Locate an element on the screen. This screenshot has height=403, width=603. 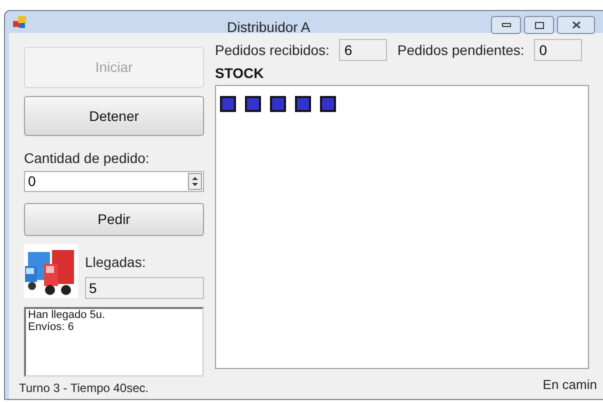
window-title: Distribuidor A is located at coordinates (268, 27).